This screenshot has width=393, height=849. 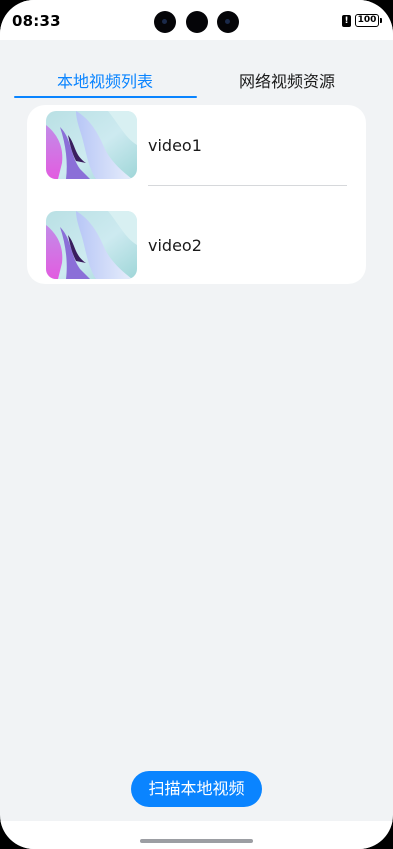 What do you see at coordinates (287, 80) in the screenshot?
I see `tab-network-videos: 网络视频资源` at bounding box center [287, 80].